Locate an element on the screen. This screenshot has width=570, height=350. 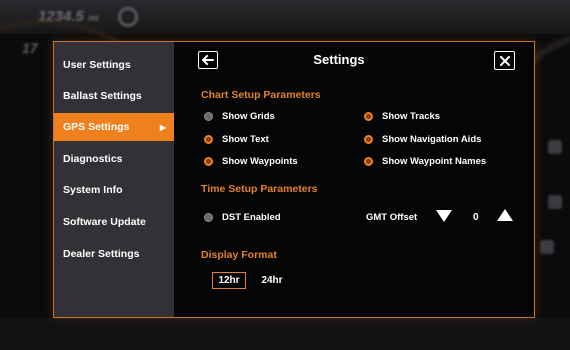
chart-setup-title: Chart Setup Parameters is located at coordinates (261, 95).